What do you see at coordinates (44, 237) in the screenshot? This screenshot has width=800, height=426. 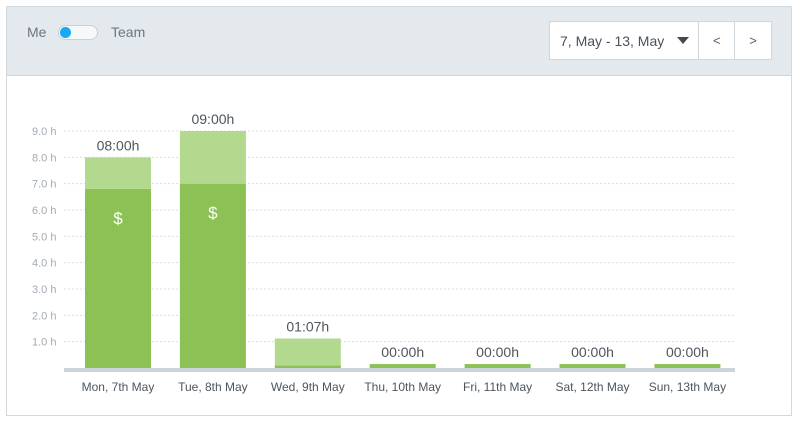 I see `y-tick-label: 5.0 h` at bounding box center [44, 237].